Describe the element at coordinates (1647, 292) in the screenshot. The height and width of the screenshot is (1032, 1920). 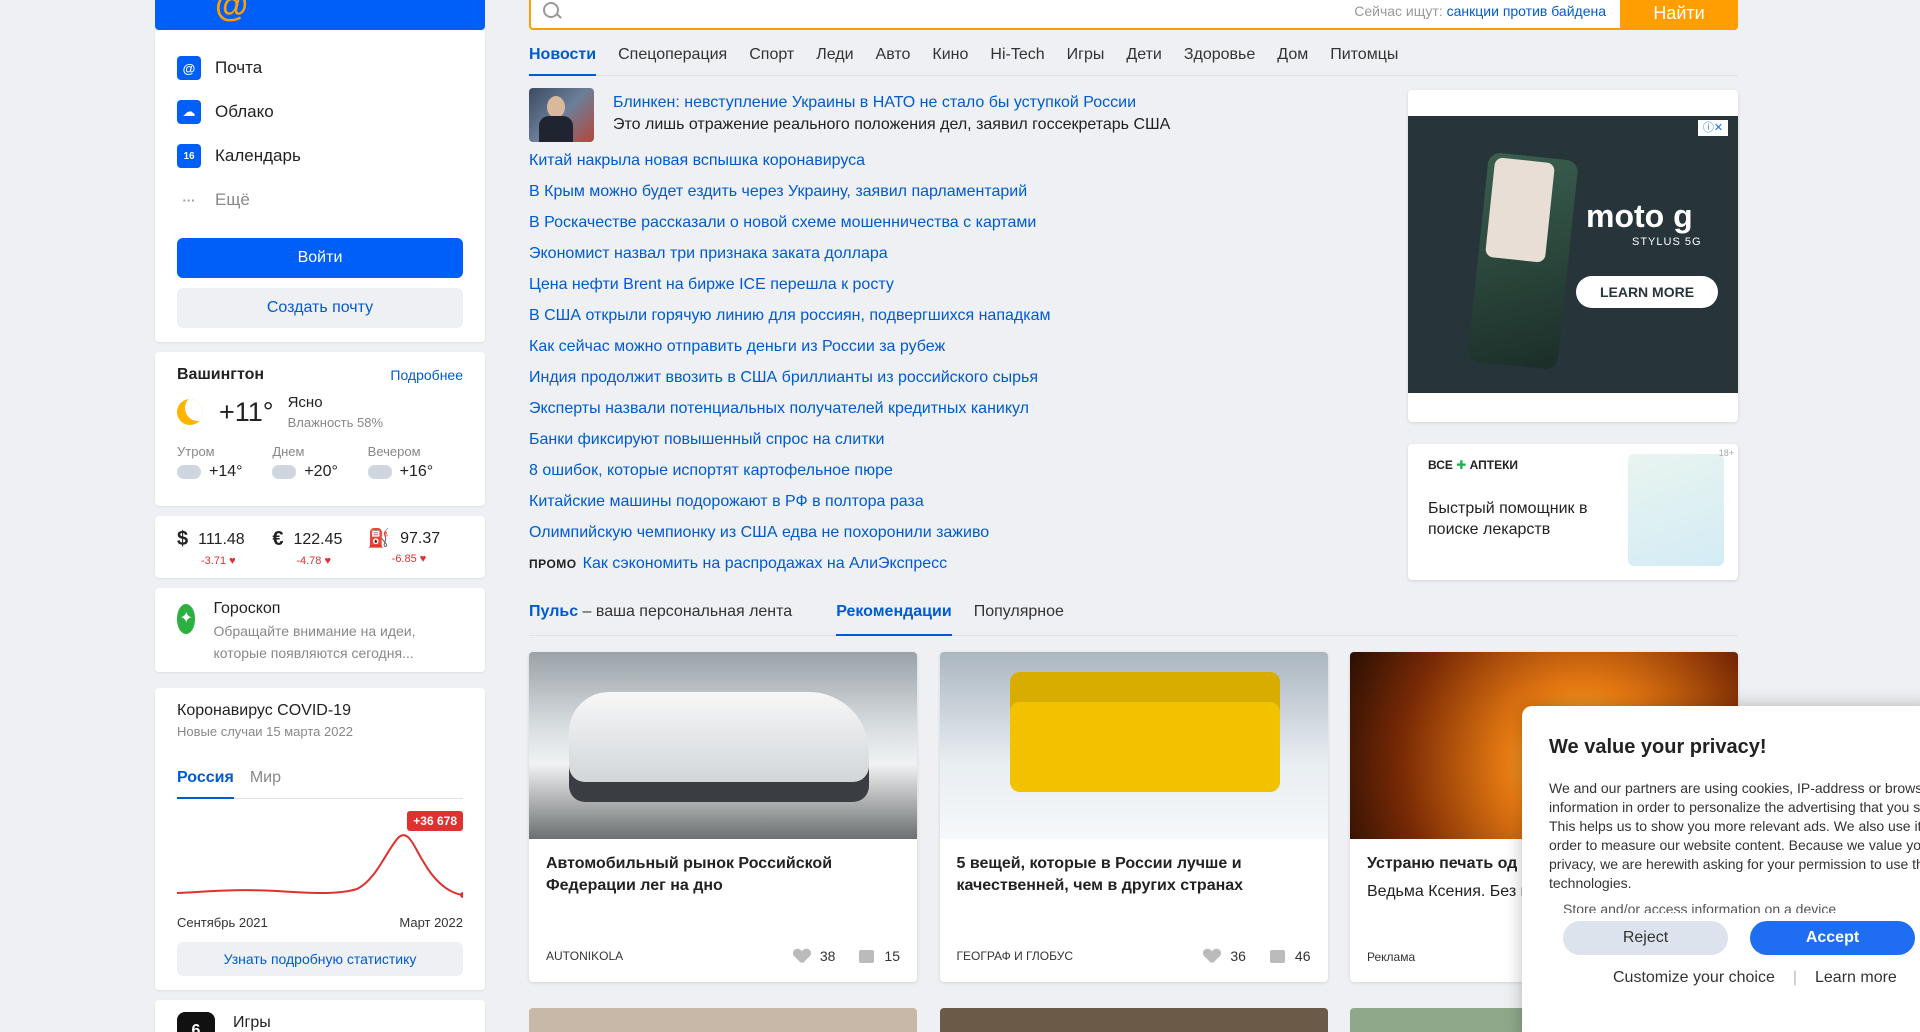
I see `ad-learn-more-button: LEARN MORE` at that location.